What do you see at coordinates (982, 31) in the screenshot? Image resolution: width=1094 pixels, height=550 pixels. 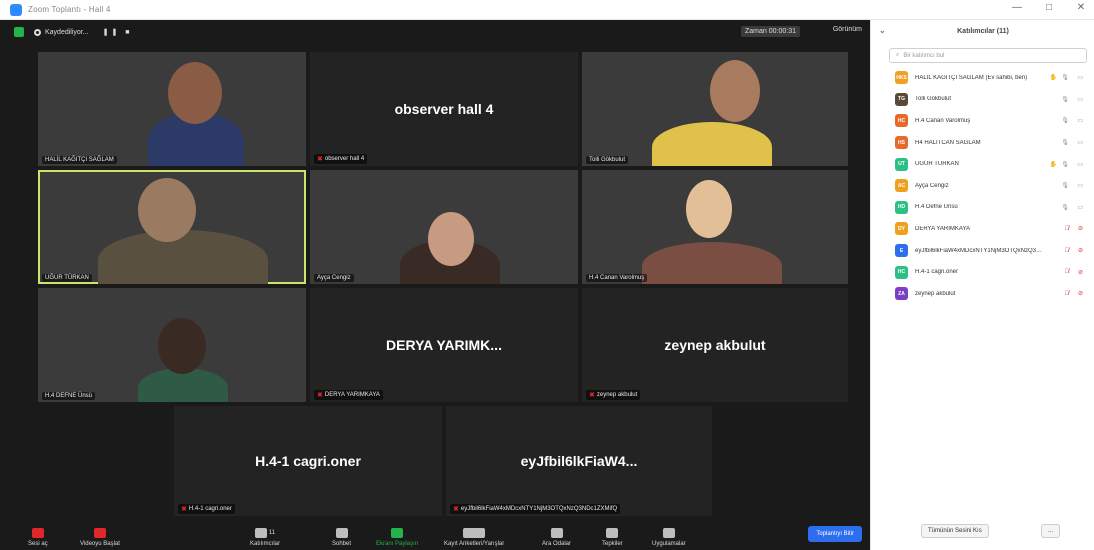 I see `panel-header: ⌄ Katılımcılar (11)` at bounding box center [982, 31].